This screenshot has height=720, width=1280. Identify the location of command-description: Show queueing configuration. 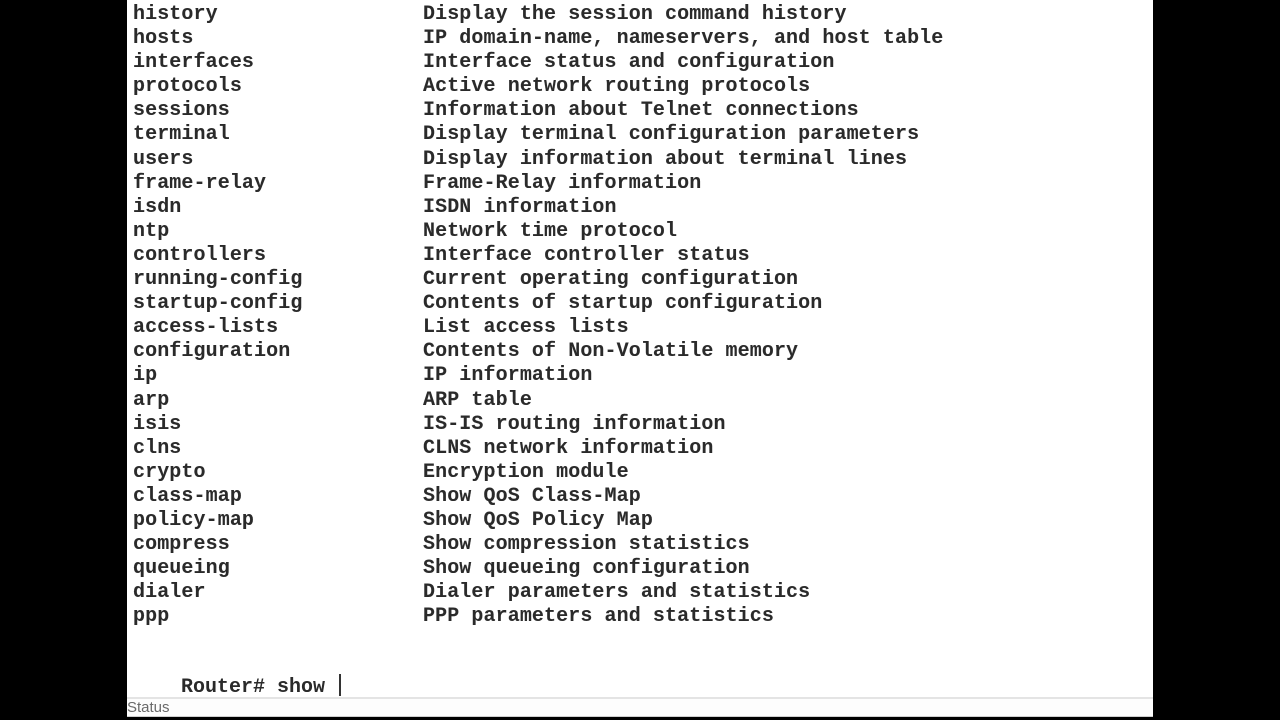
(586, 569).